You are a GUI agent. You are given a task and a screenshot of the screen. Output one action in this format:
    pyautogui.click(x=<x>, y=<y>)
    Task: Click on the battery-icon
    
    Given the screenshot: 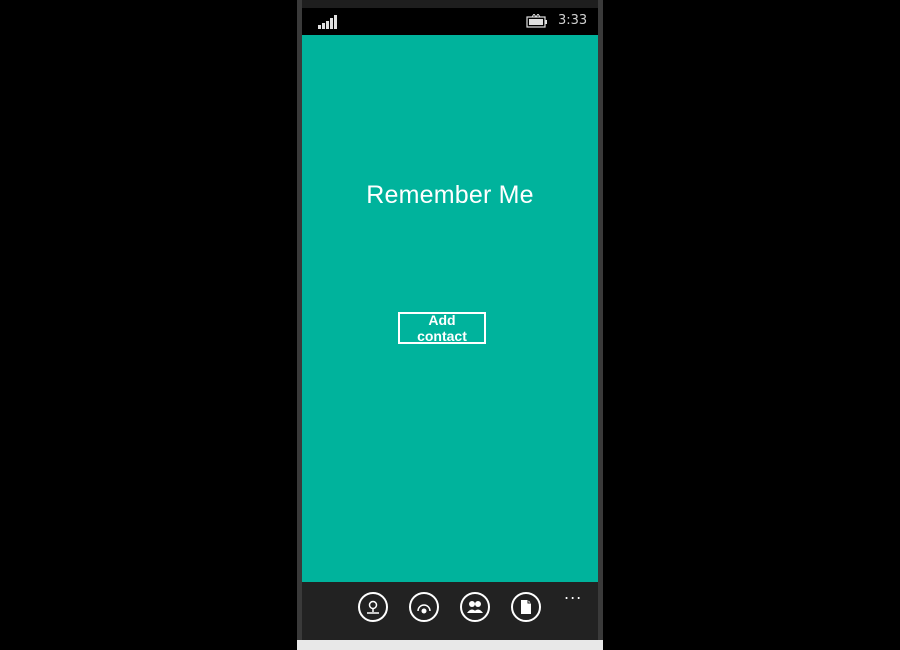 What is the action you would take?
    pyautogui.click(x=536, y=21)
    